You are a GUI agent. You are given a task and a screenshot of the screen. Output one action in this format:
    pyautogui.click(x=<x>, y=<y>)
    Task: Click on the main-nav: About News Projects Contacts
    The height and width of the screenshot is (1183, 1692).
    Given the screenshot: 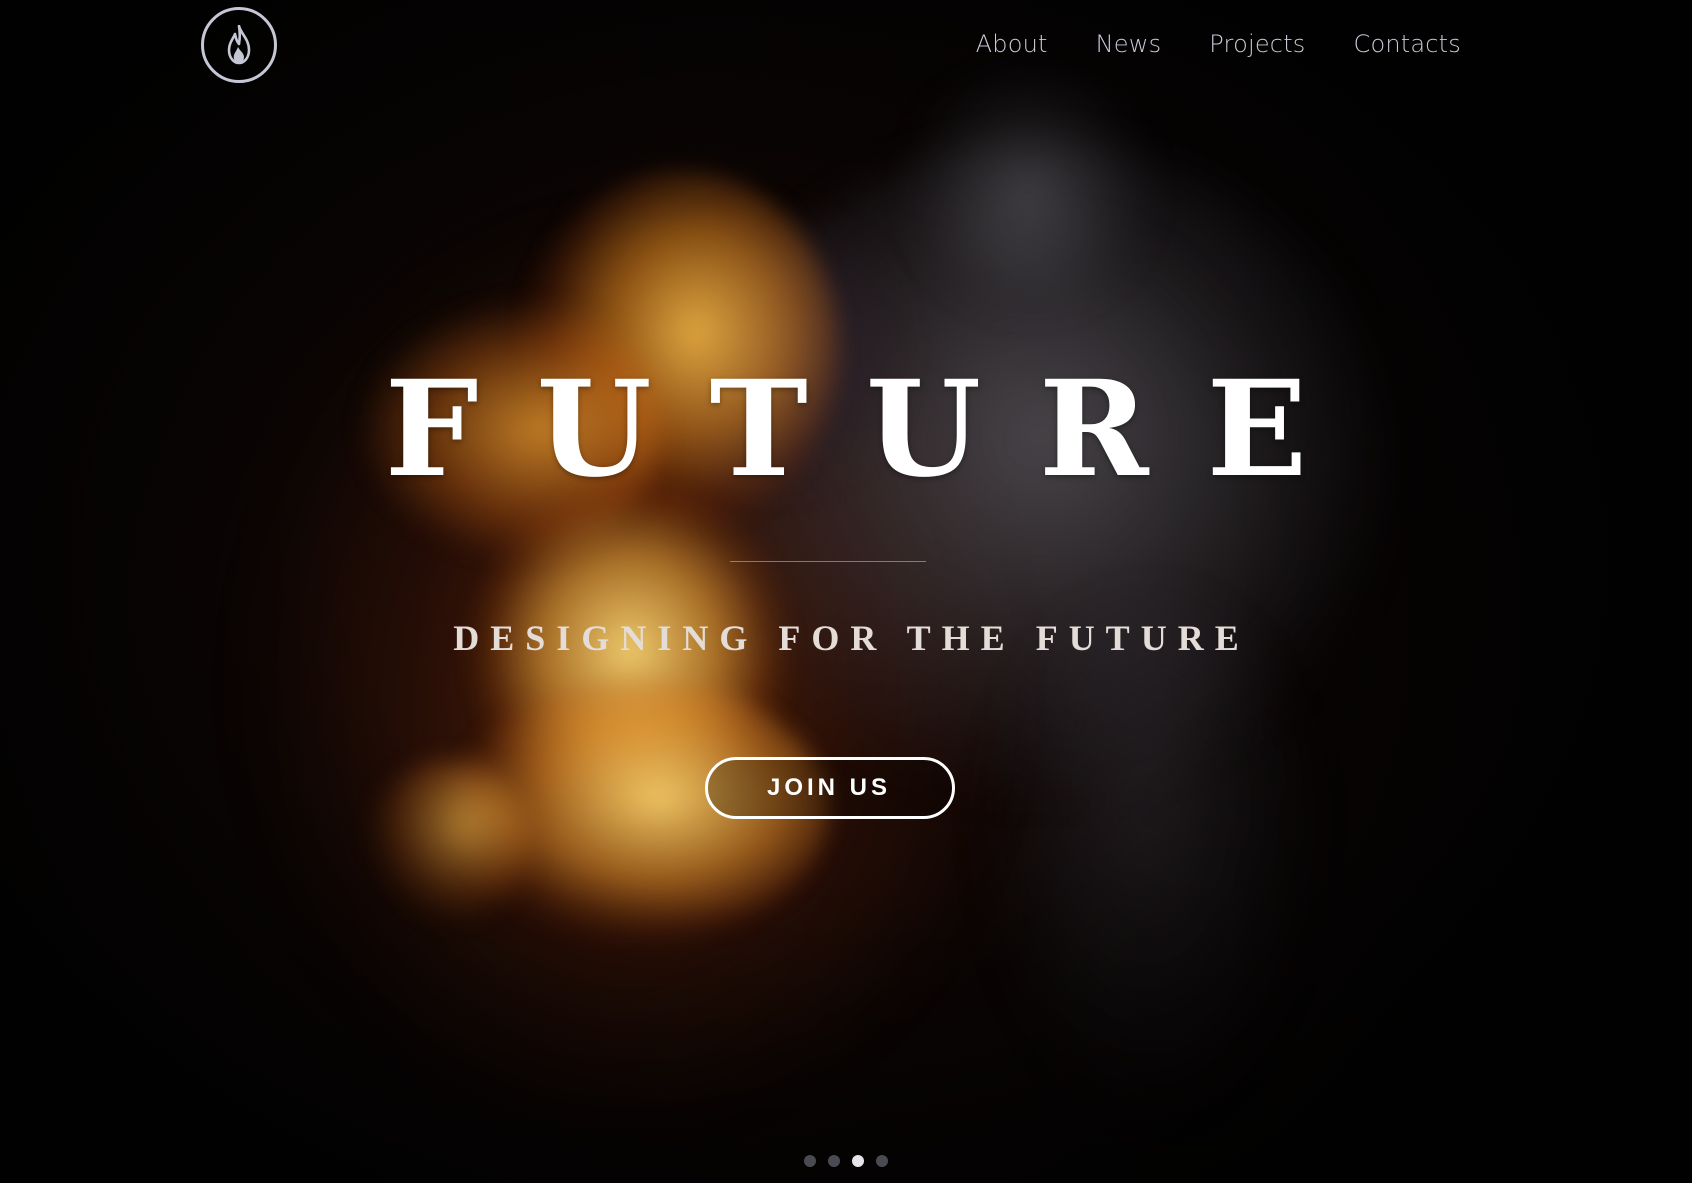 What is the action you would take?
    pyautogui.click(x=1218, y=44)
    